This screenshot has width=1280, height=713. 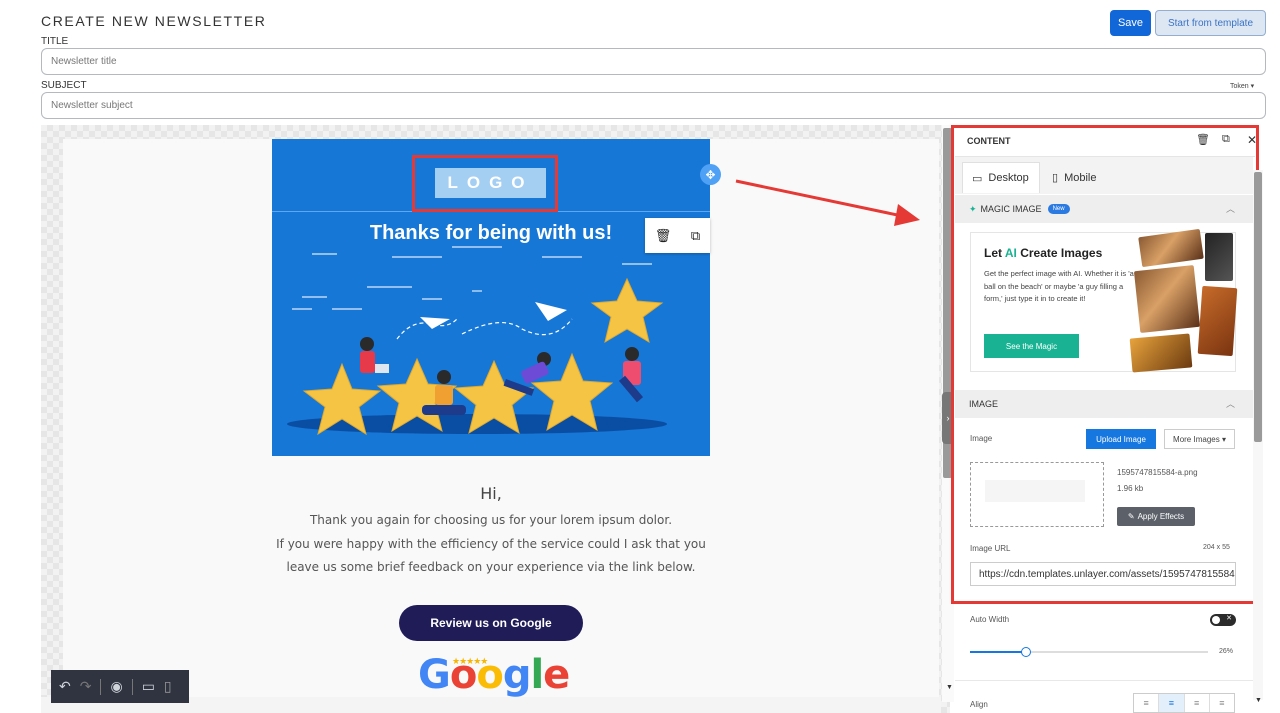 What do you see at coordinates (1210, 23) in the screenshot?
I see `start-from-template-button: Start from template` at bounding box center [1210, 23].